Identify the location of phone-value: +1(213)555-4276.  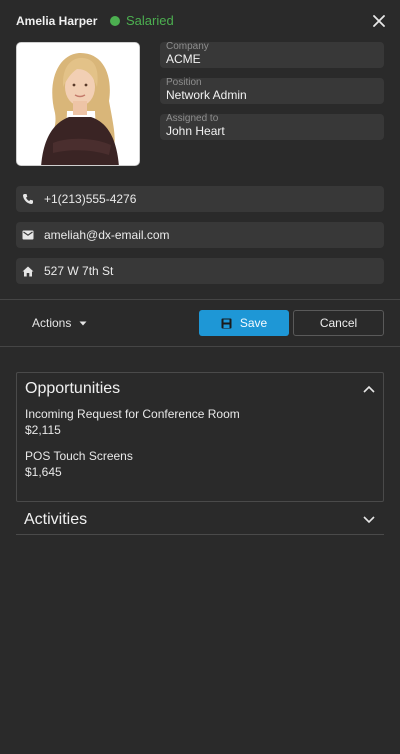
(90, 199).